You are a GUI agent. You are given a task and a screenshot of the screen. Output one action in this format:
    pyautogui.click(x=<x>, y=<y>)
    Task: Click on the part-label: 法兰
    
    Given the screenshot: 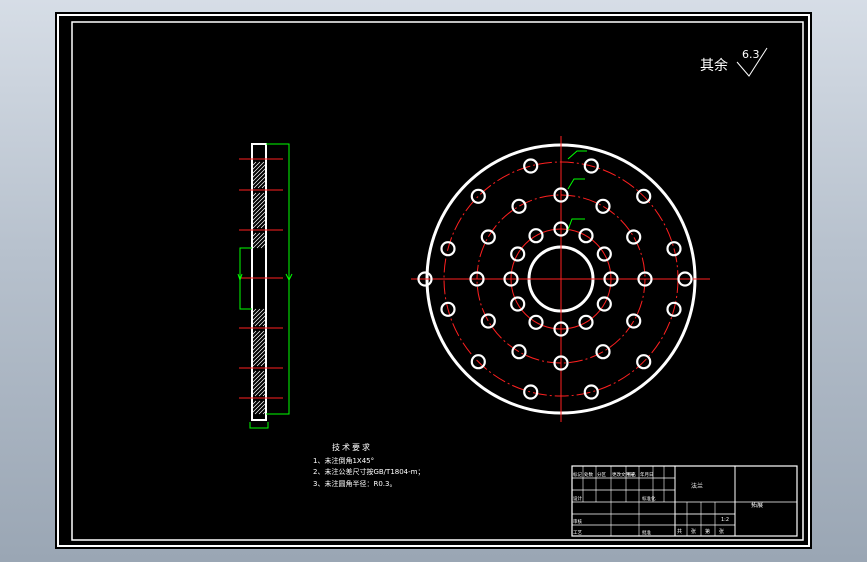 What is the action you would take?
    pyautogui.click(x=697, y=486)
    